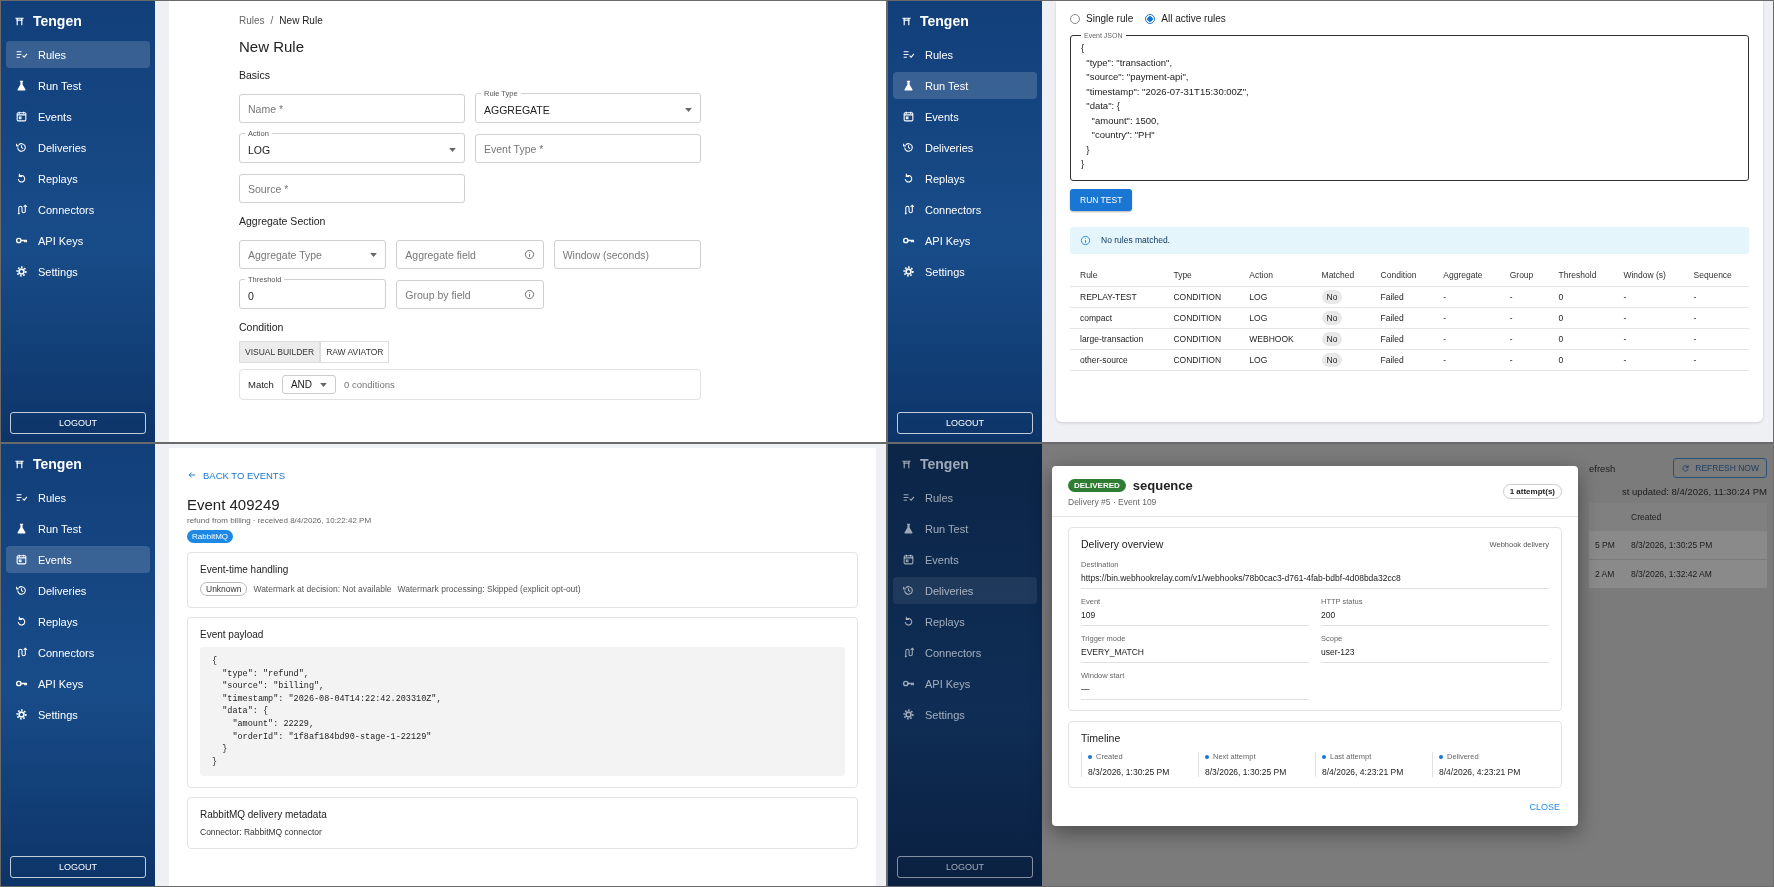 The width and height of the screenshot is (1774, 887). What do you see at coordinates (308, 384) in the screenshot?
I see `match-select: AND` at bounding box center [308, 384].